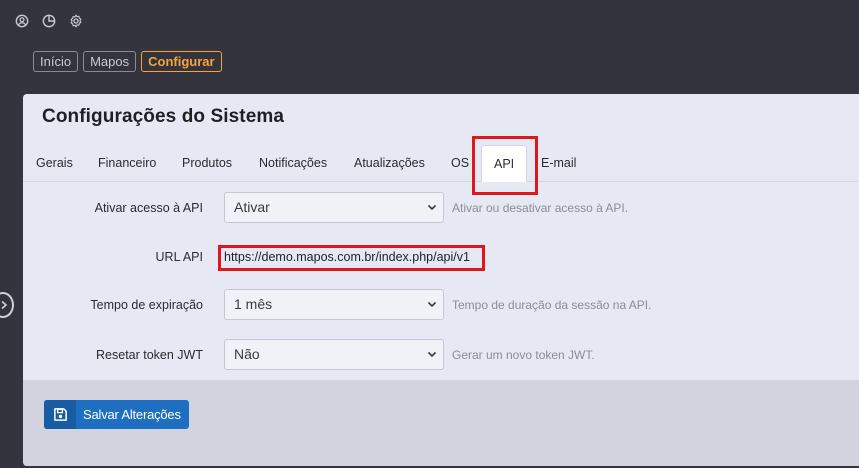  What do you see at coordinates (132, 414) in the screenshot?
I see `save-button-label: Salvar Alterações` at bounding box center [132, 414].